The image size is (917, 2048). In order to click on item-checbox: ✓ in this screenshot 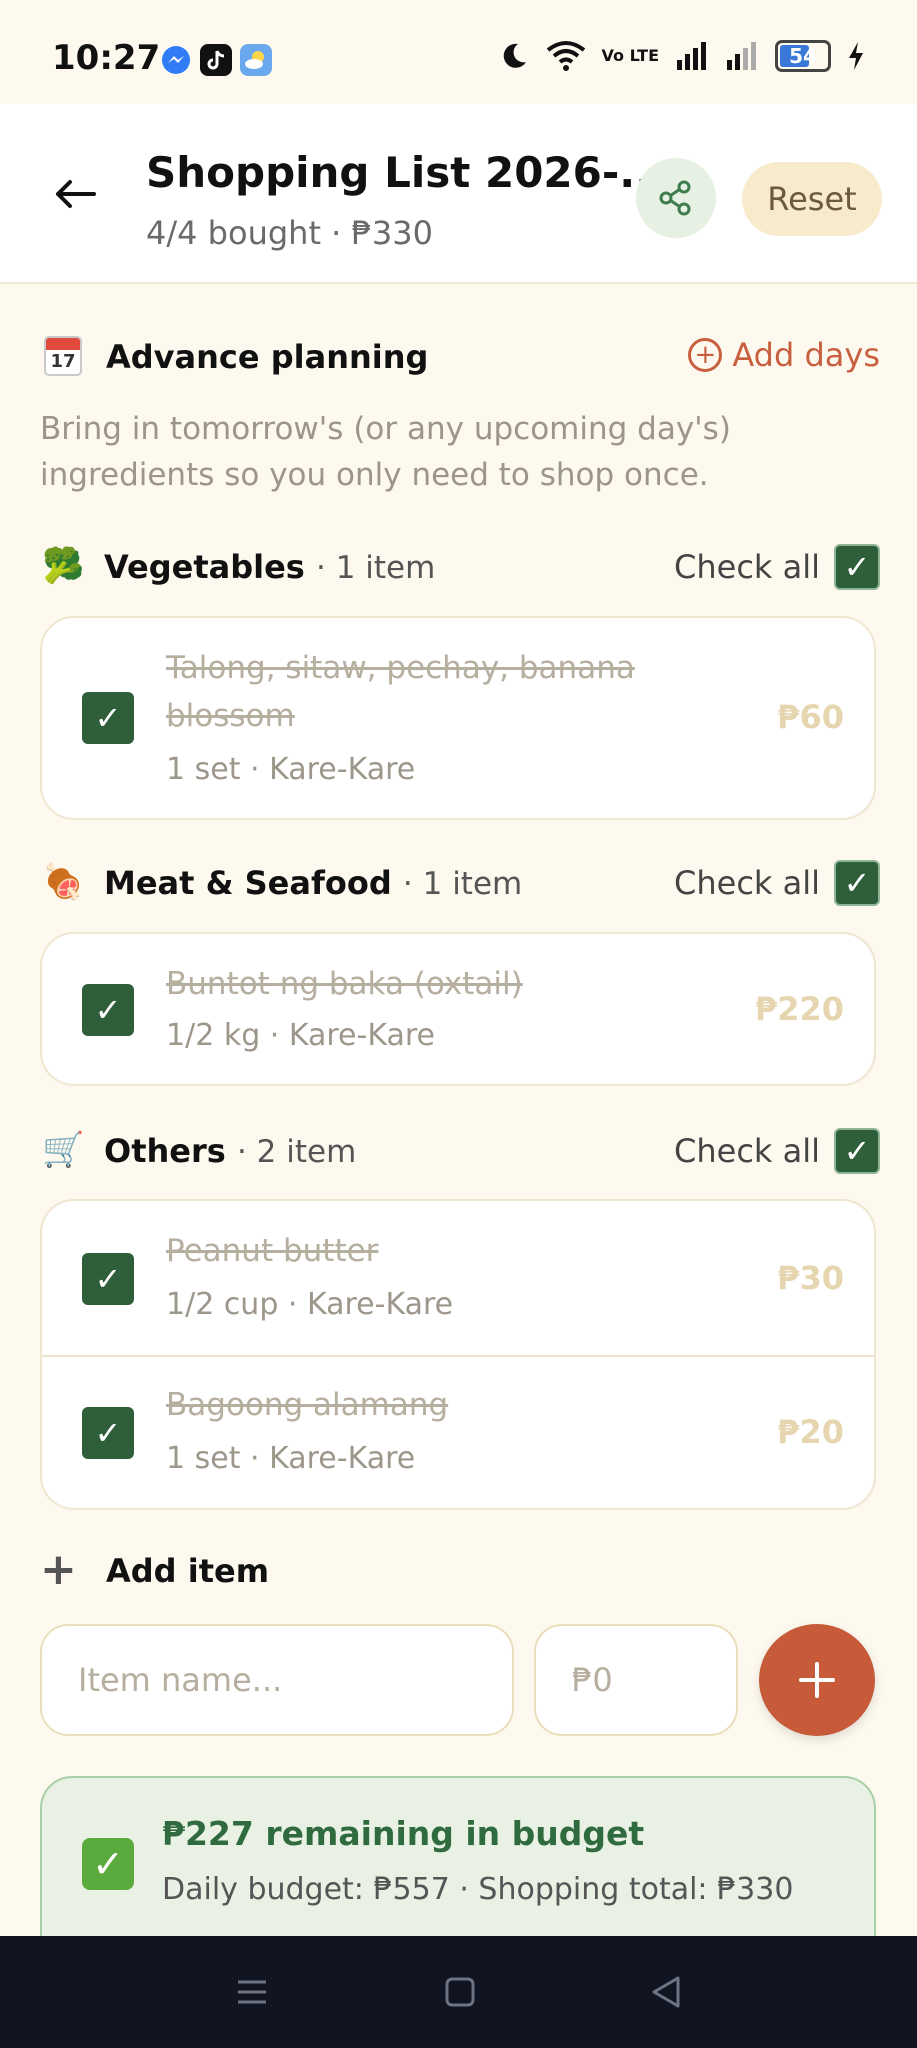, I will do `click(108, 1010)`.